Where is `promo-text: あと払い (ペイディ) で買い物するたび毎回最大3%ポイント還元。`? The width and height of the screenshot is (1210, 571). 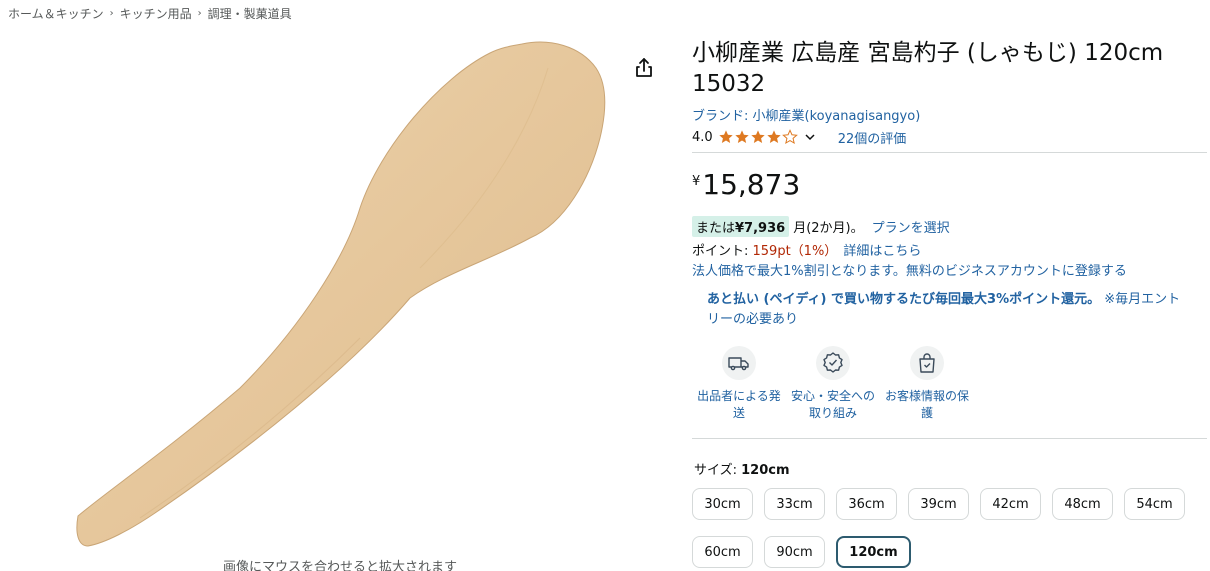 promo-text: あと払い (ペイディ) で買い物するたび毎回最大3%ポイント還元。 is located at coordinates (903, 299).